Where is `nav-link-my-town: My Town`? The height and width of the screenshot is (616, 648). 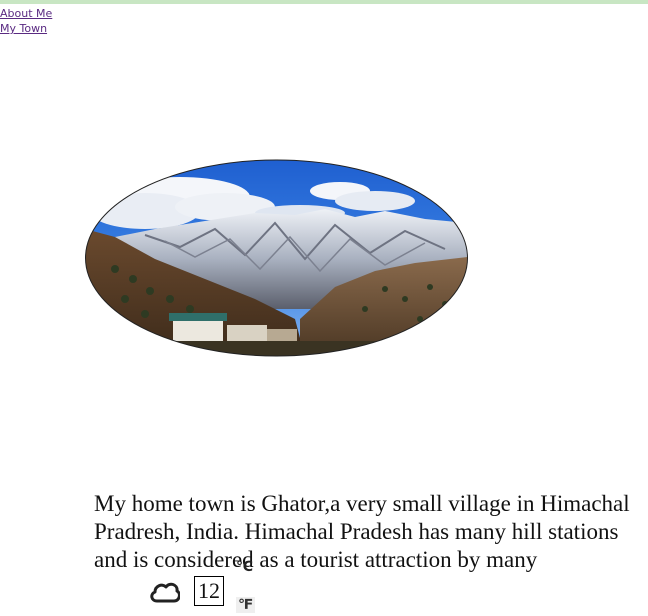
nav-link-my-town: My Town is located at coordinates (26, 28).